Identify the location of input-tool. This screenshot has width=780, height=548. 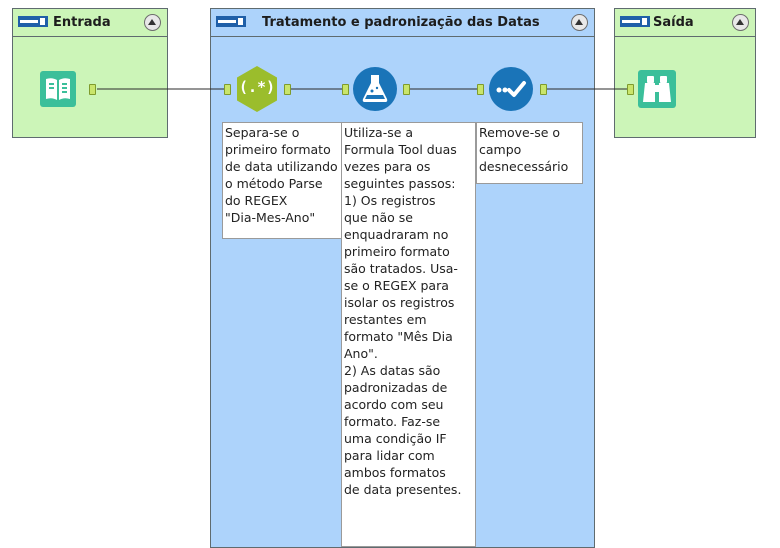
(68, 89).